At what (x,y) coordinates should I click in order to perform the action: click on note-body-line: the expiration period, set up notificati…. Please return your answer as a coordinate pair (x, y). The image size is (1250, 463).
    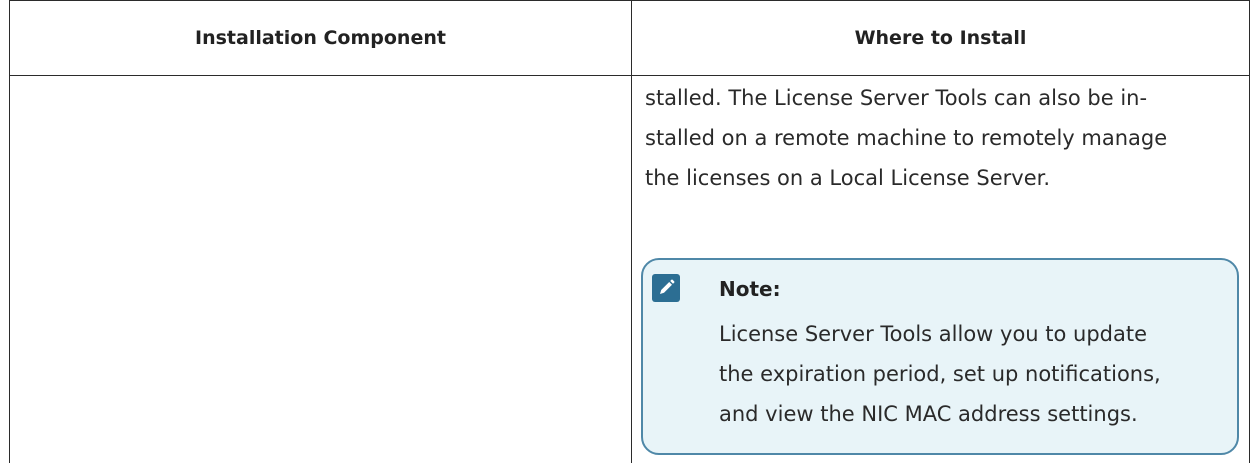
    Looking at the image, I should click on (940, 374).